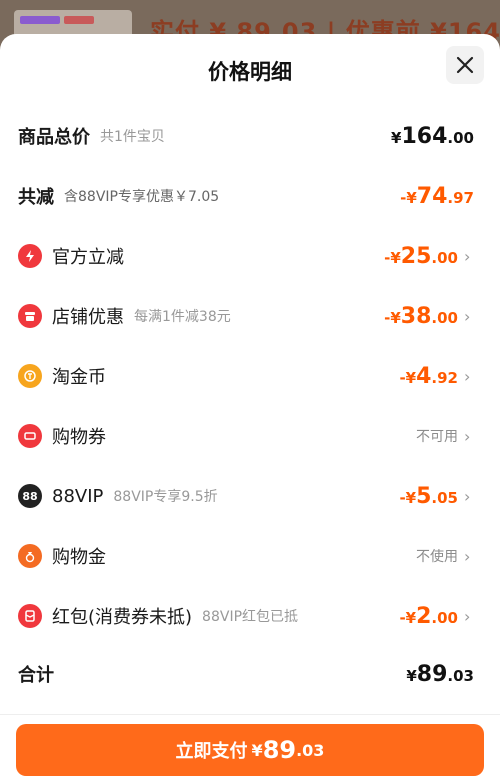 This screenshot has width=500, height=783. What do you see at coordinates (246, 196) in the screenshot?
I see `row-total-reduction: 共减 含88VIP专享优惠￥7.05 -¥74.97` at bounding box center [246, 196].